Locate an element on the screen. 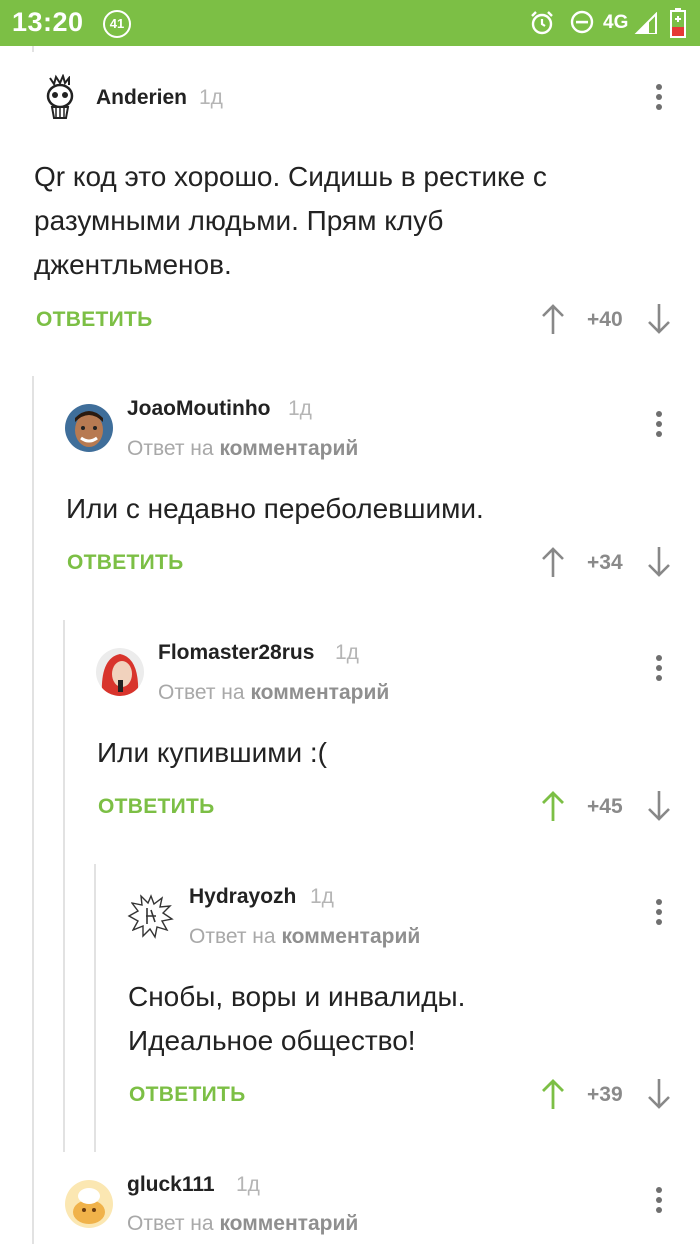 This screenshot has height=1244, width=700. battery-icon is located at coordinates (678, 23).